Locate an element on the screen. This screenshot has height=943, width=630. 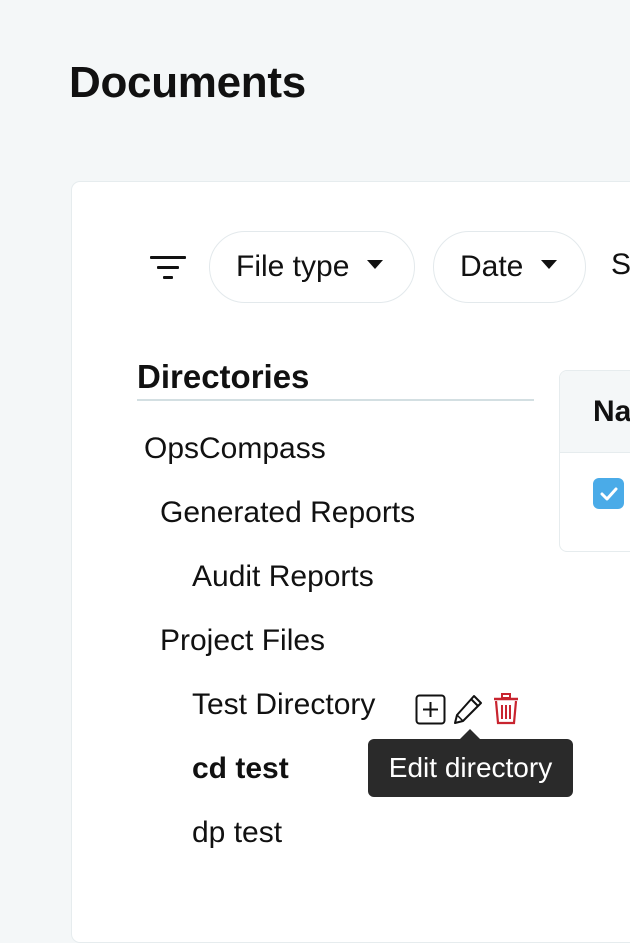
tree-item-generated-reports: Generated Reports is located at coordinates (287, 513).